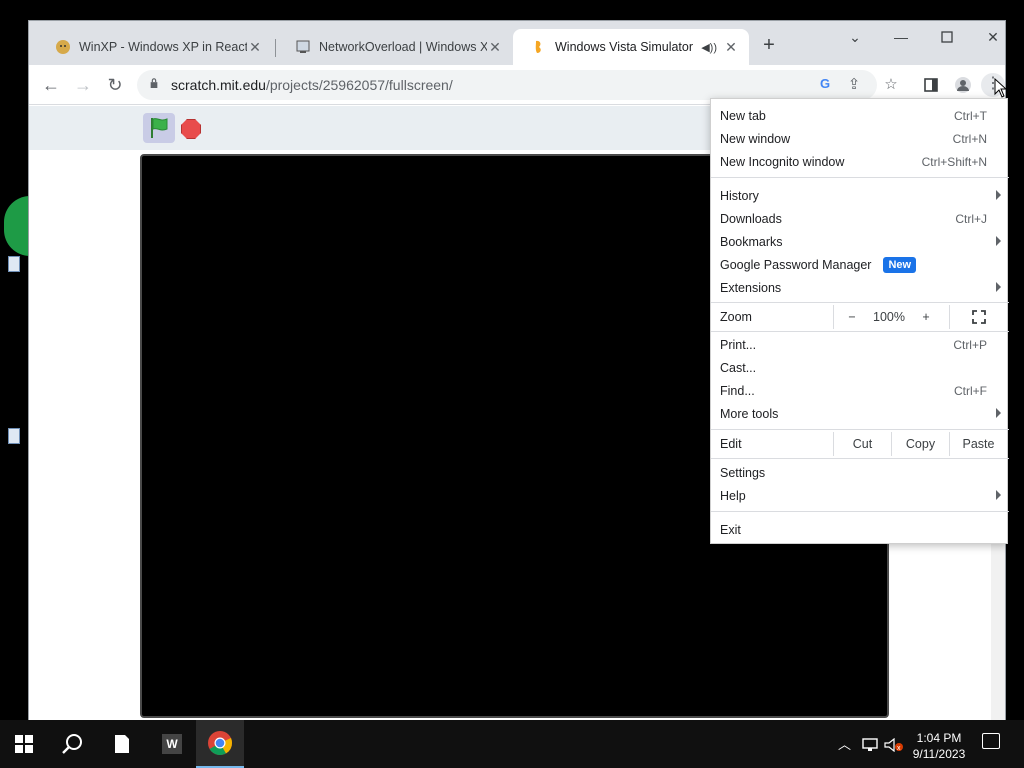 The width and height of the screenshot is (1024, 768). Describe the element at coordinates (852, 317) in the screenshot. I see `zoom-out-button: −` at that location.